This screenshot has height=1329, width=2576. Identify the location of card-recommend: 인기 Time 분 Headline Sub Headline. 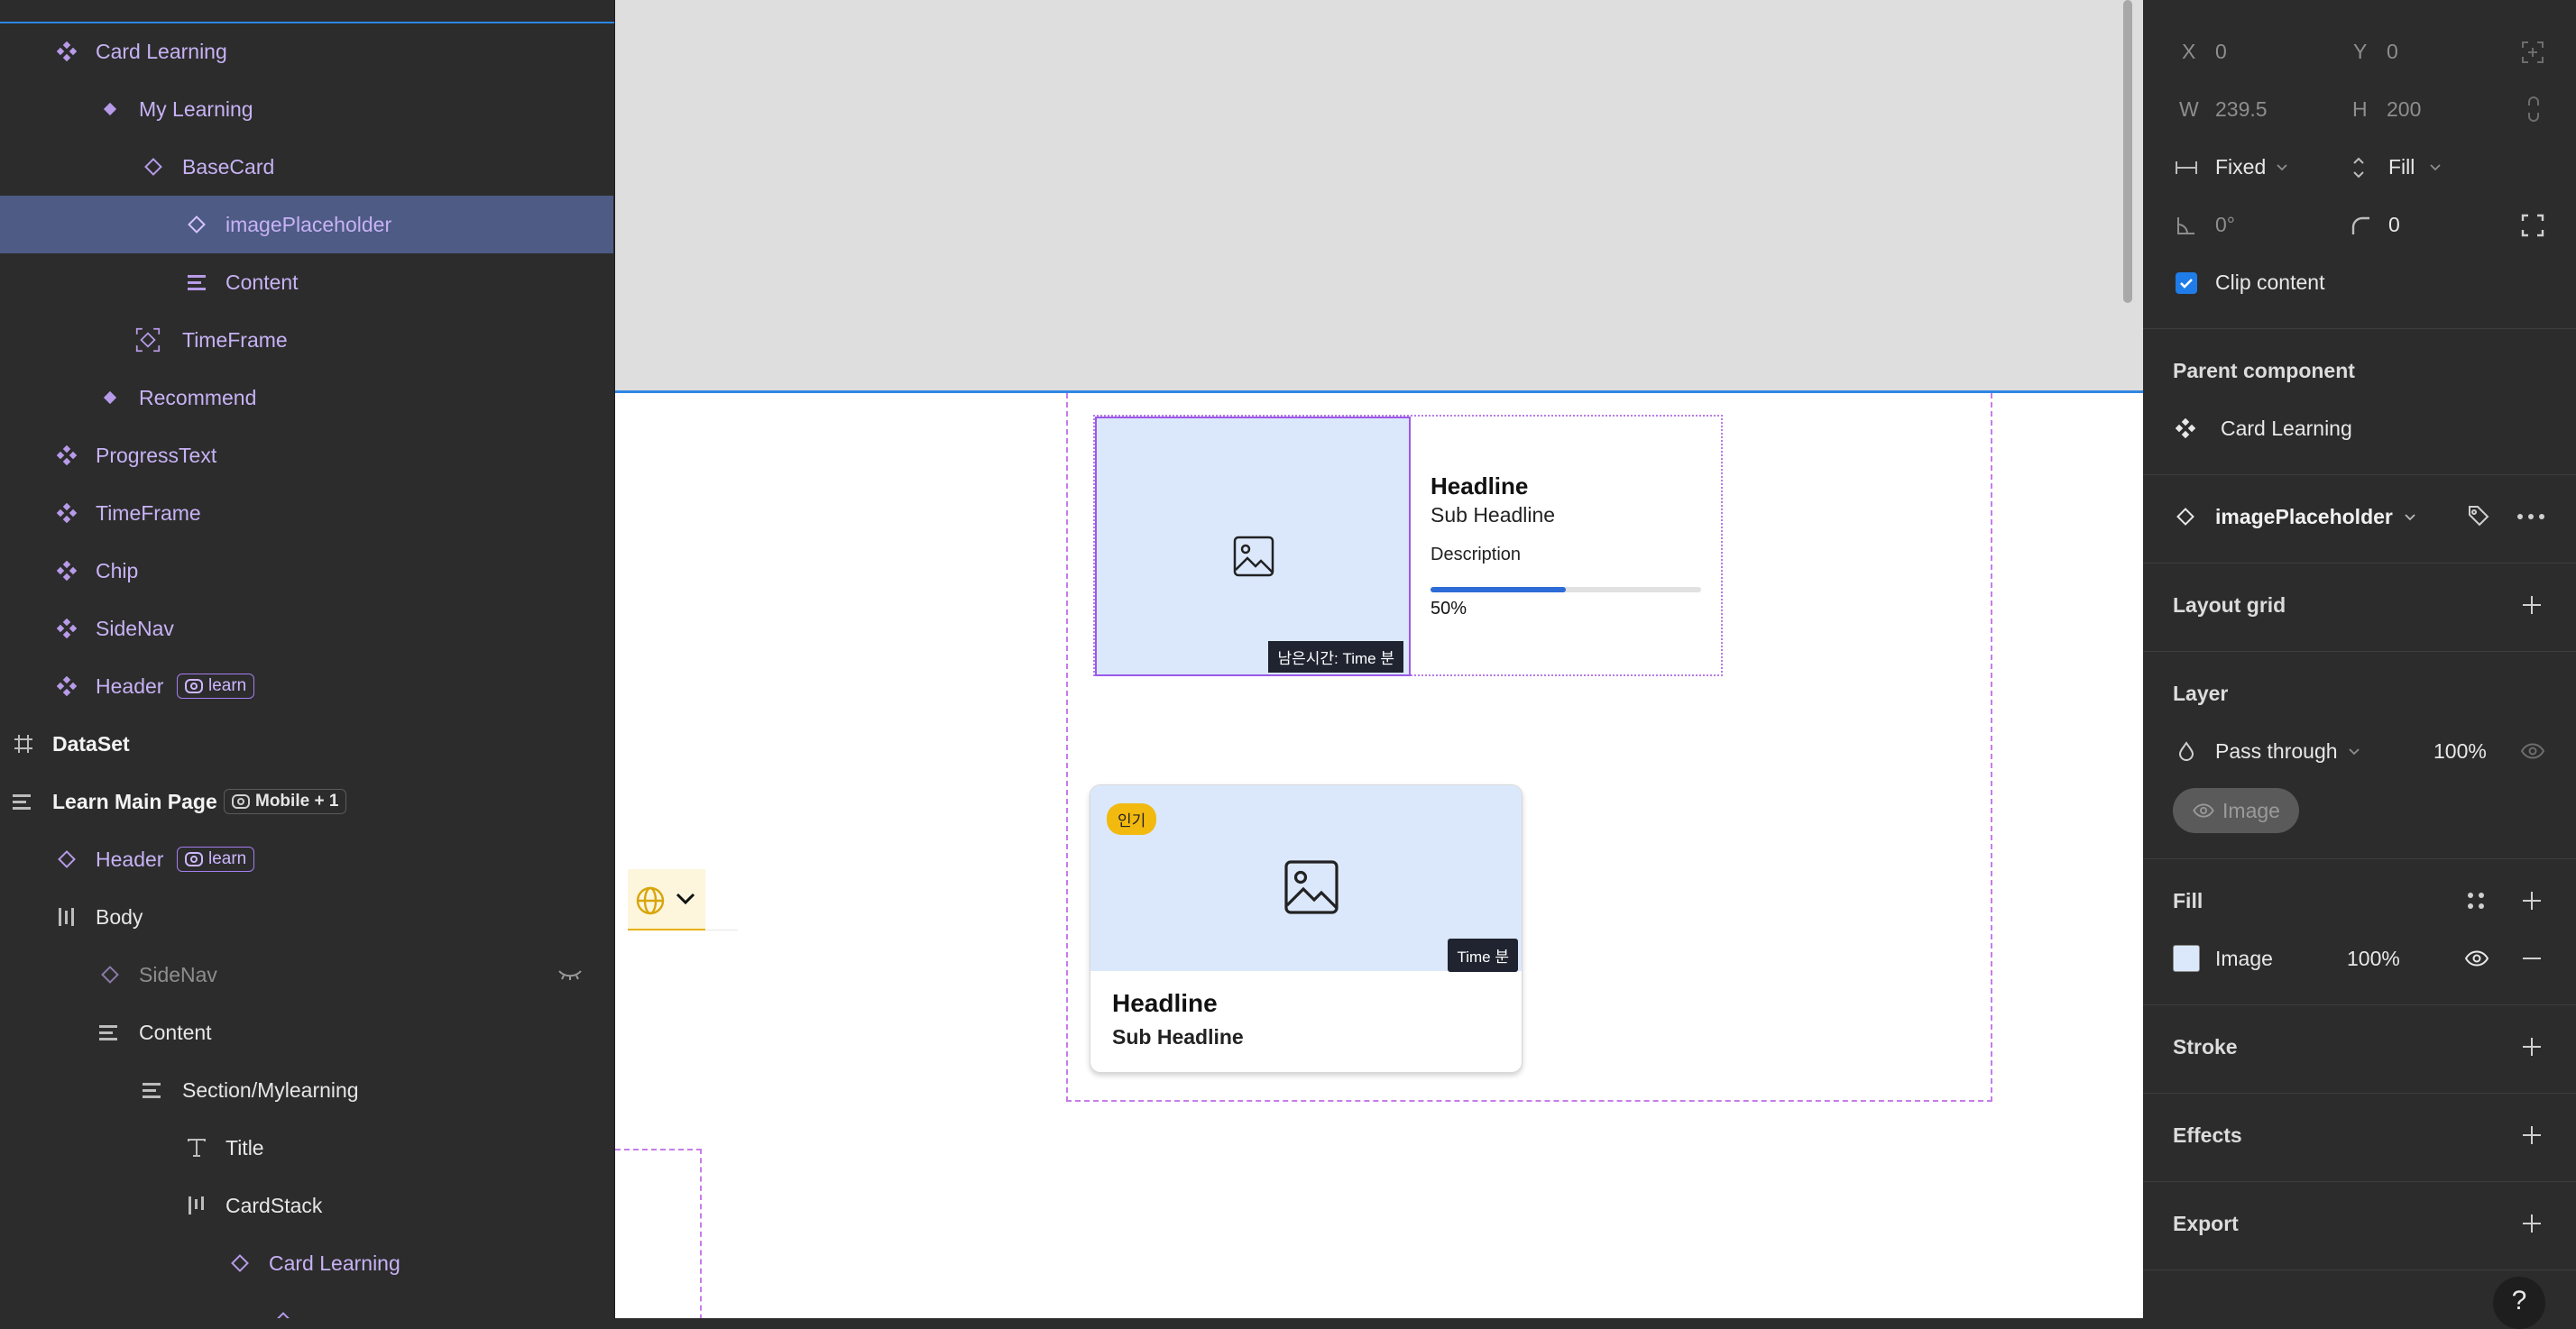
(1306, 928).